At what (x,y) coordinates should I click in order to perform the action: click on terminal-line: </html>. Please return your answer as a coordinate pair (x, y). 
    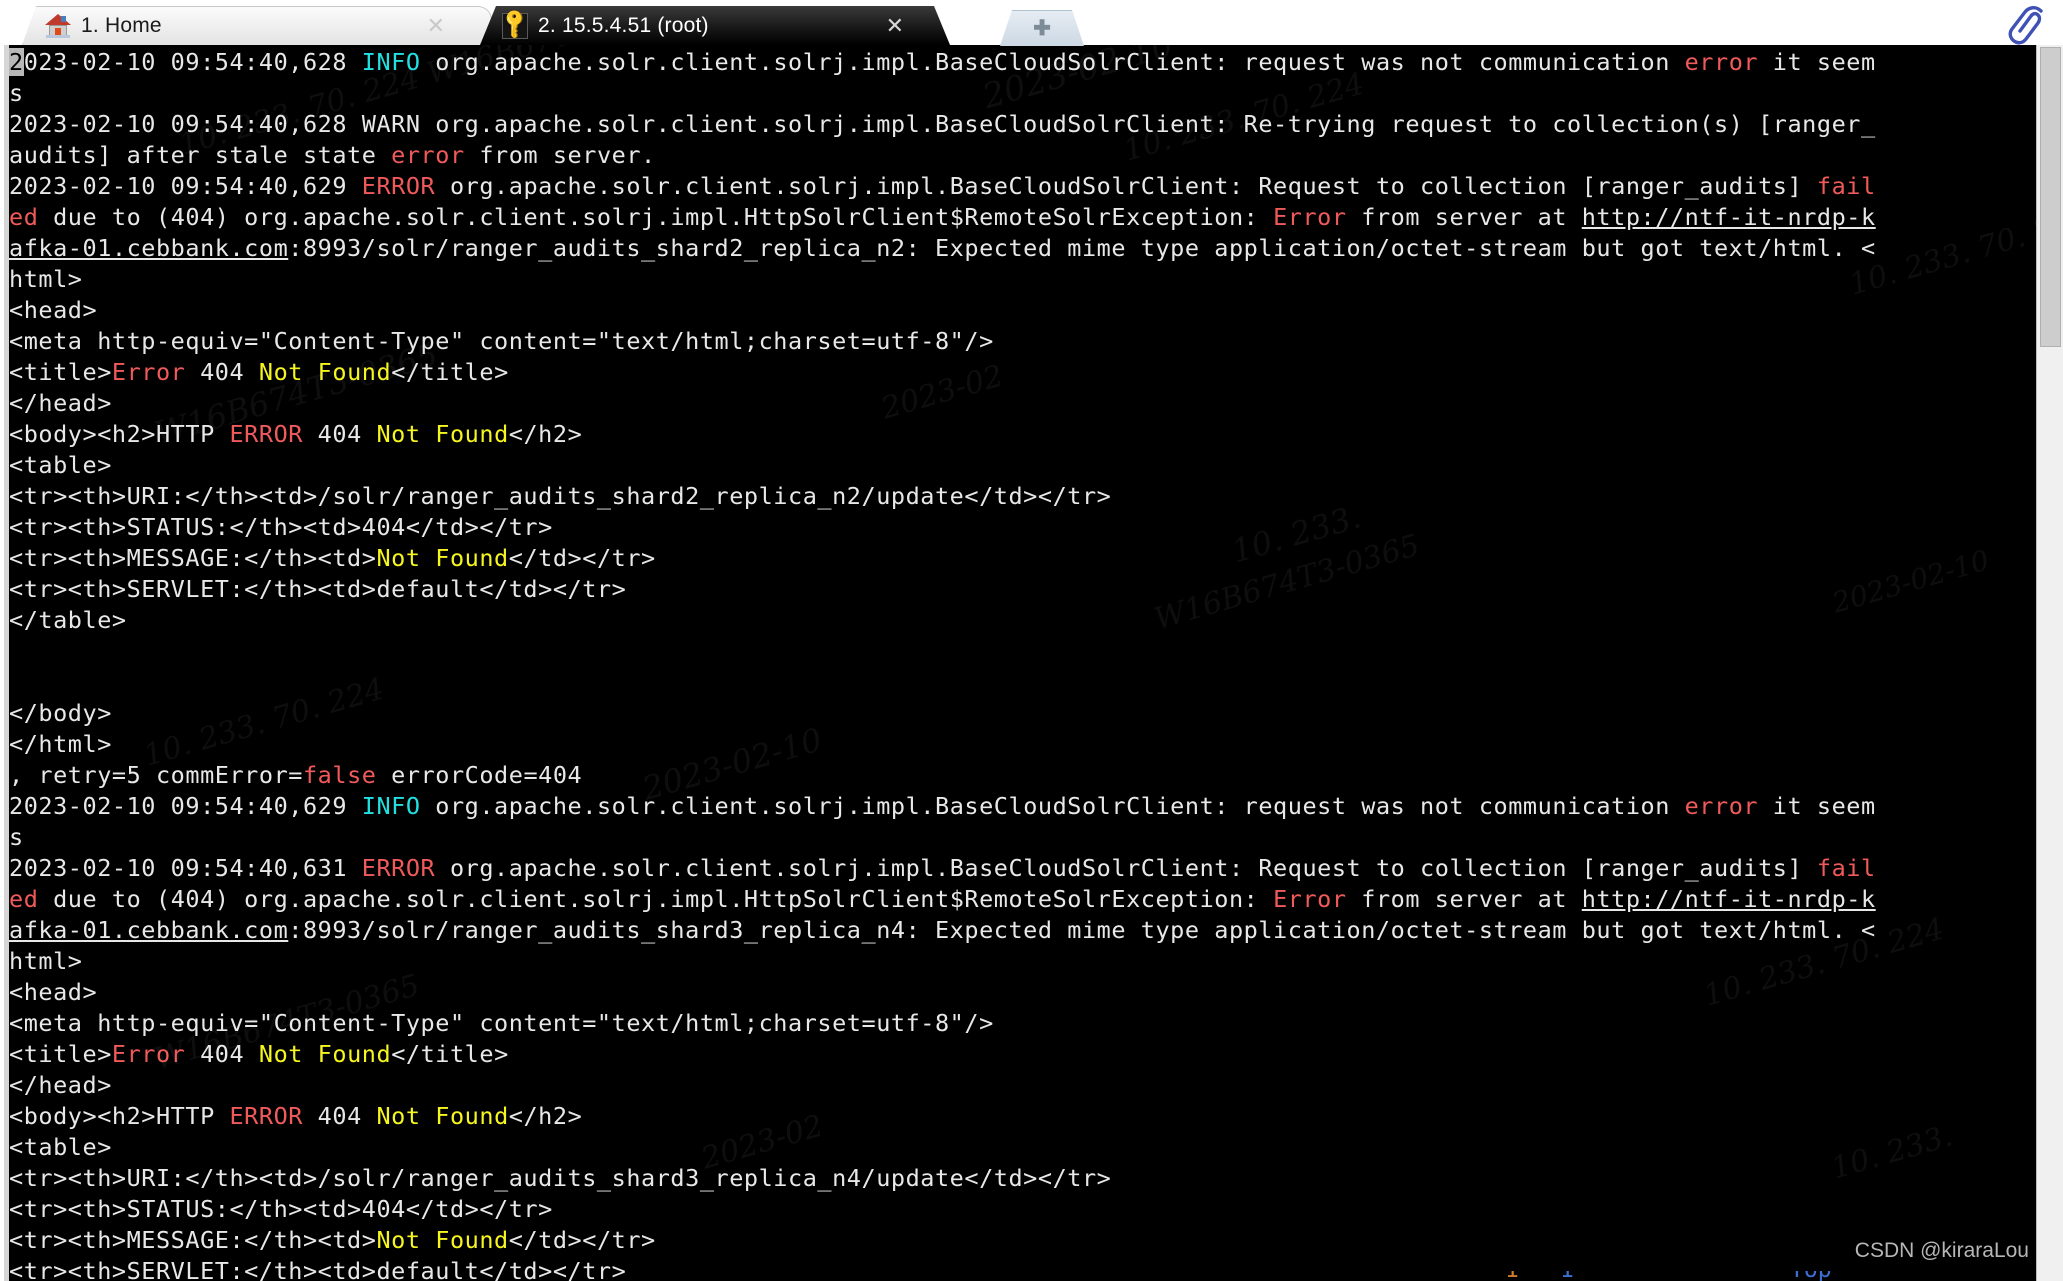
    Looking at the image, I should click on (60, 744).